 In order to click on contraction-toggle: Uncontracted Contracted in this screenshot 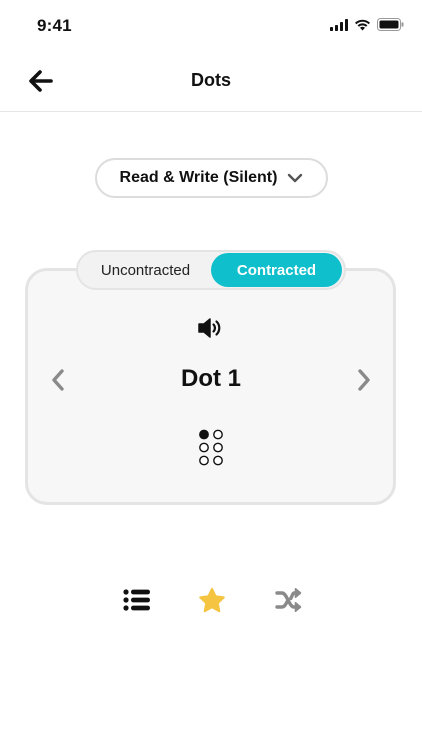, I will do `click(211, 270)`.